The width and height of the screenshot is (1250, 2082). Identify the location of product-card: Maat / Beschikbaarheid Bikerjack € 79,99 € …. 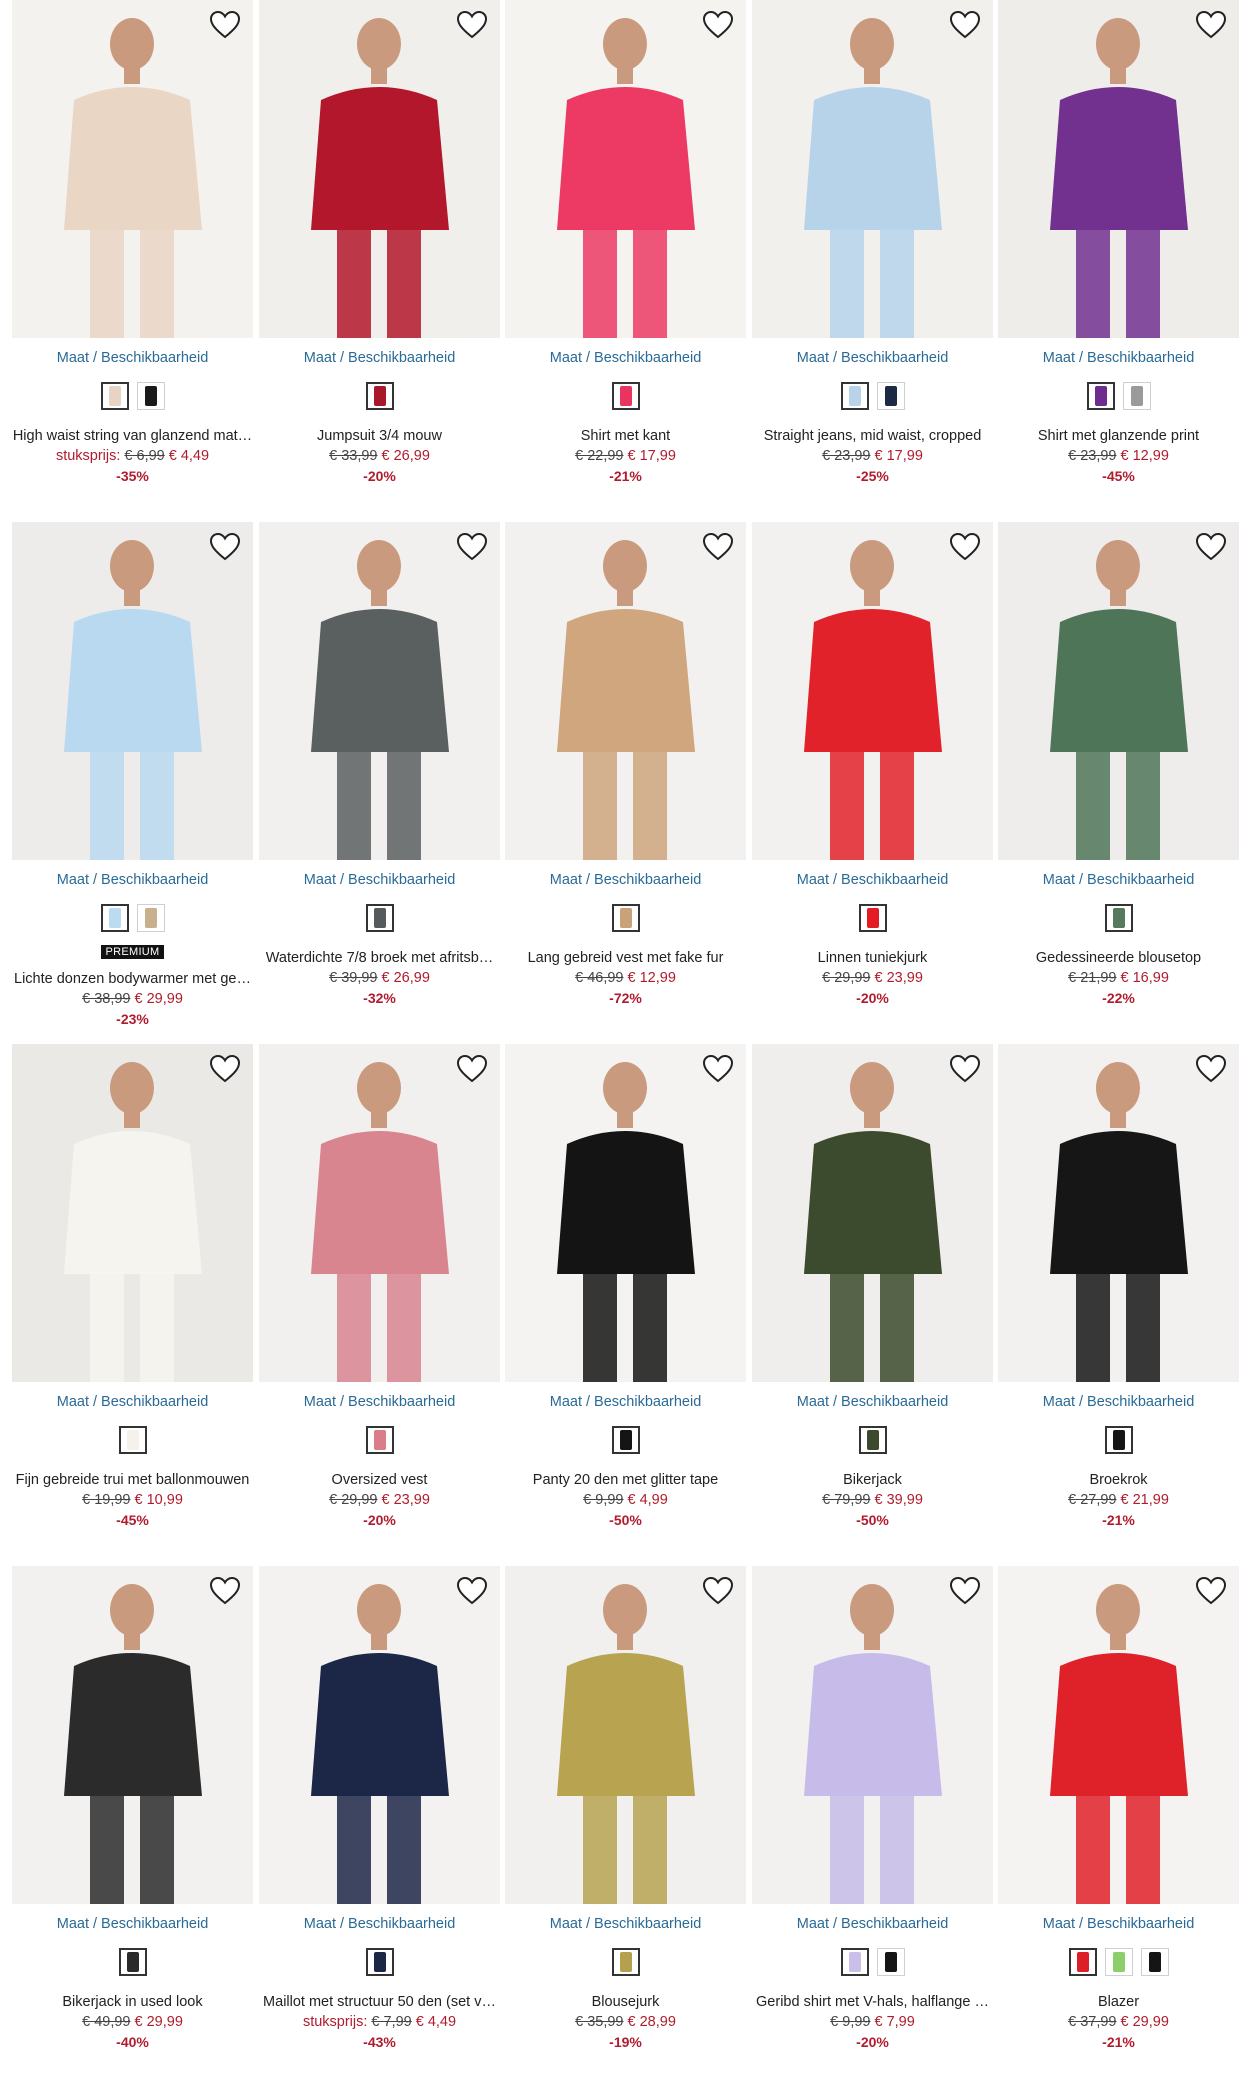
(872, 1304).